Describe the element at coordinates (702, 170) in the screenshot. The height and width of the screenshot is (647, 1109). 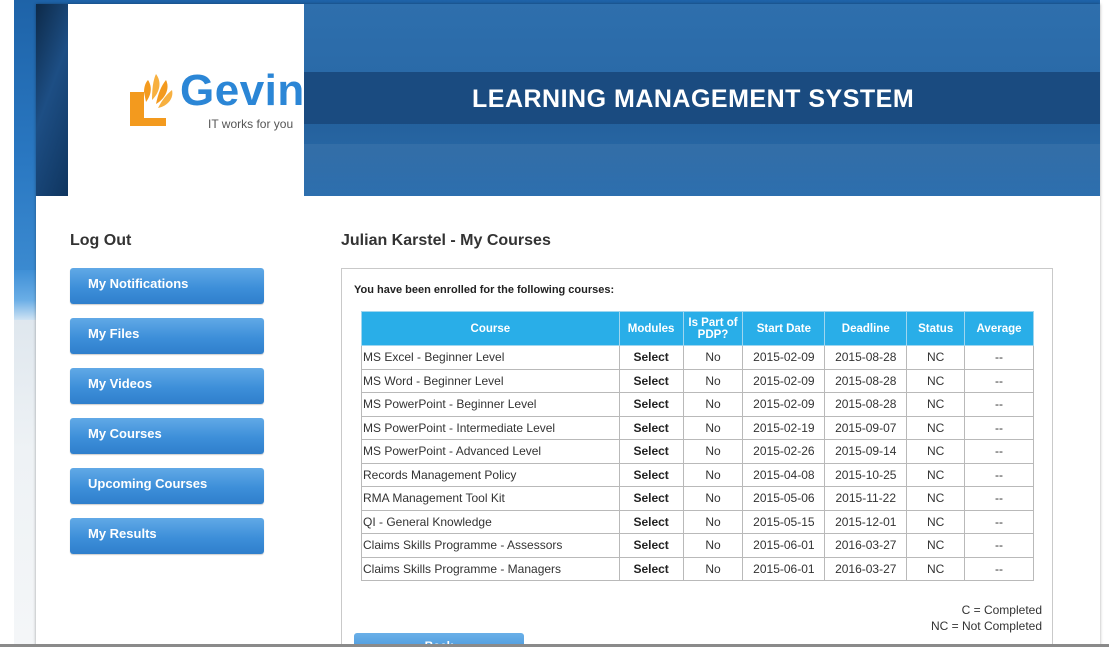
I see `banner-shine` at that location.